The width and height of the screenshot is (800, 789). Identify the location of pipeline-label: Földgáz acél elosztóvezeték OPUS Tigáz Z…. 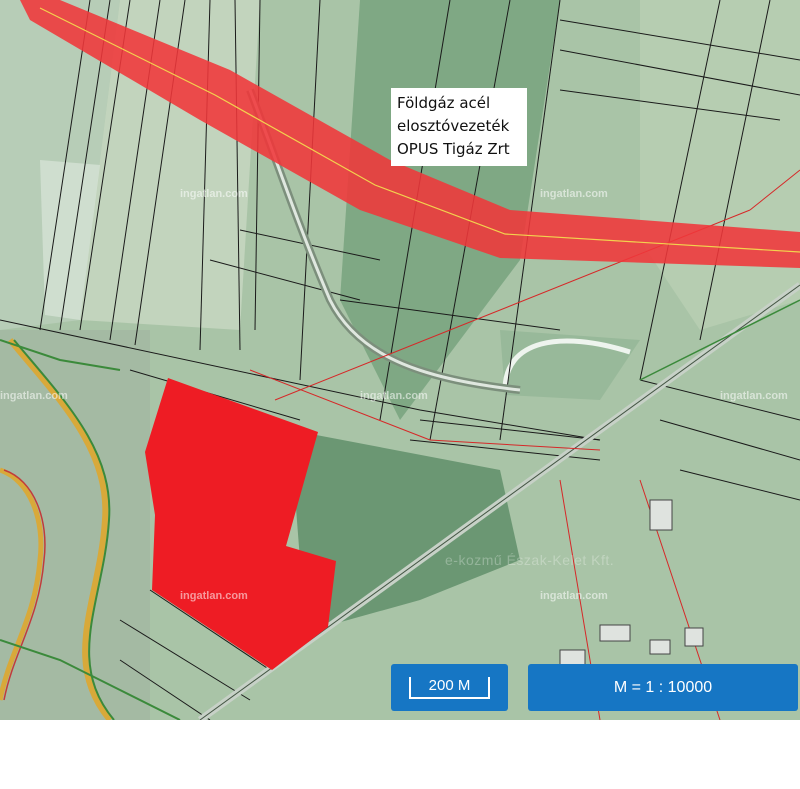
(459, 127).